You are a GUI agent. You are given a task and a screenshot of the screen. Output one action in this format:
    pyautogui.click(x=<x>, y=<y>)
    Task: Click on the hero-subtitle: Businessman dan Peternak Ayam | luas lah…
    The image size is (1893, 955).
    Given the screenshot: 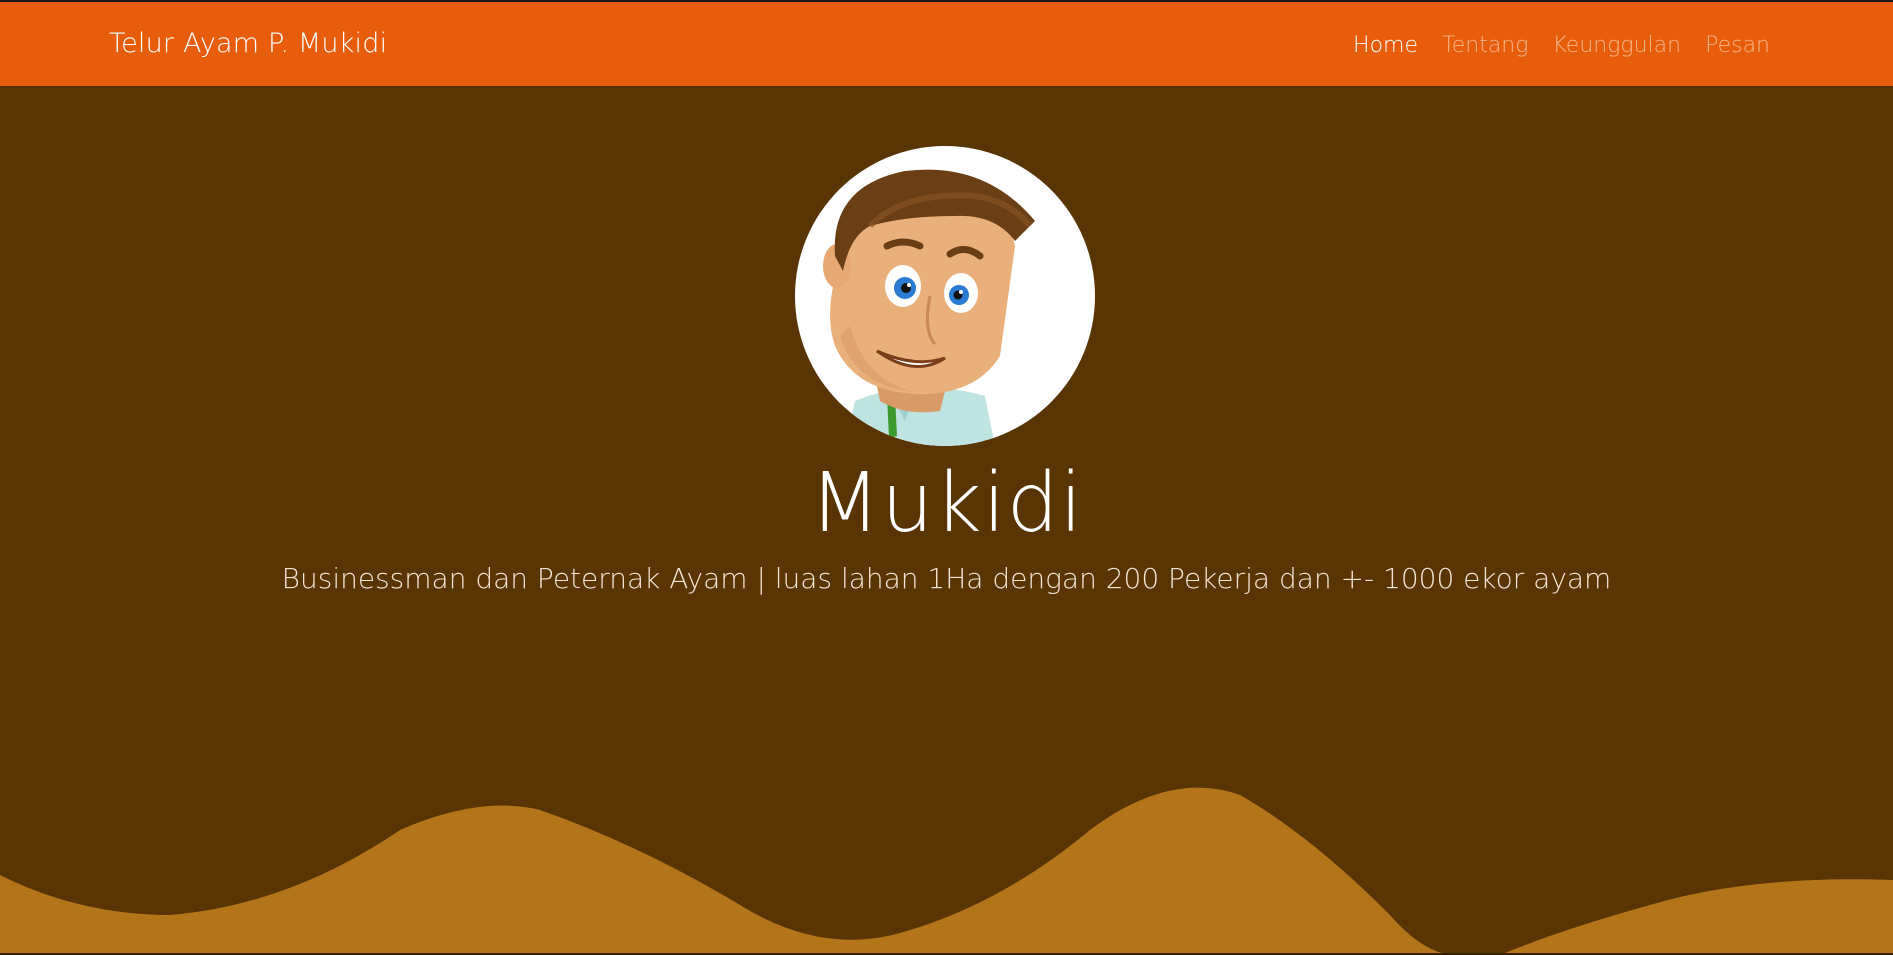 What is the action you would take?
    pyautogui.click(x=946, y=578)
    